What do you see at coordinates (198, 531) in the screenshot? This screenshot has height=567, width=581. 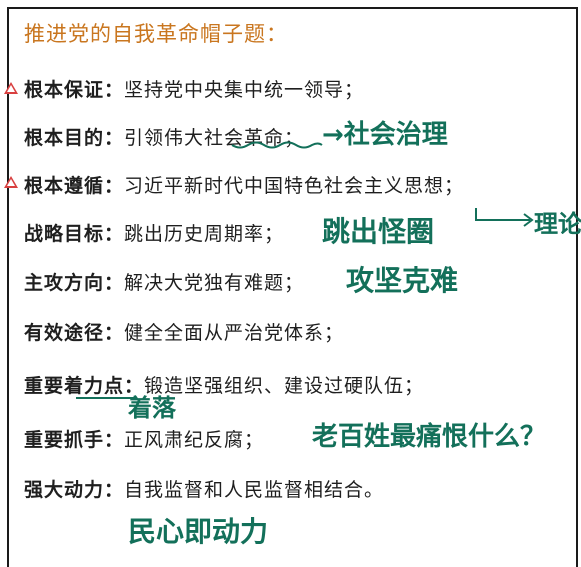 I see `handwritten-note: 民心即动力` at bounding box center [198, 531].